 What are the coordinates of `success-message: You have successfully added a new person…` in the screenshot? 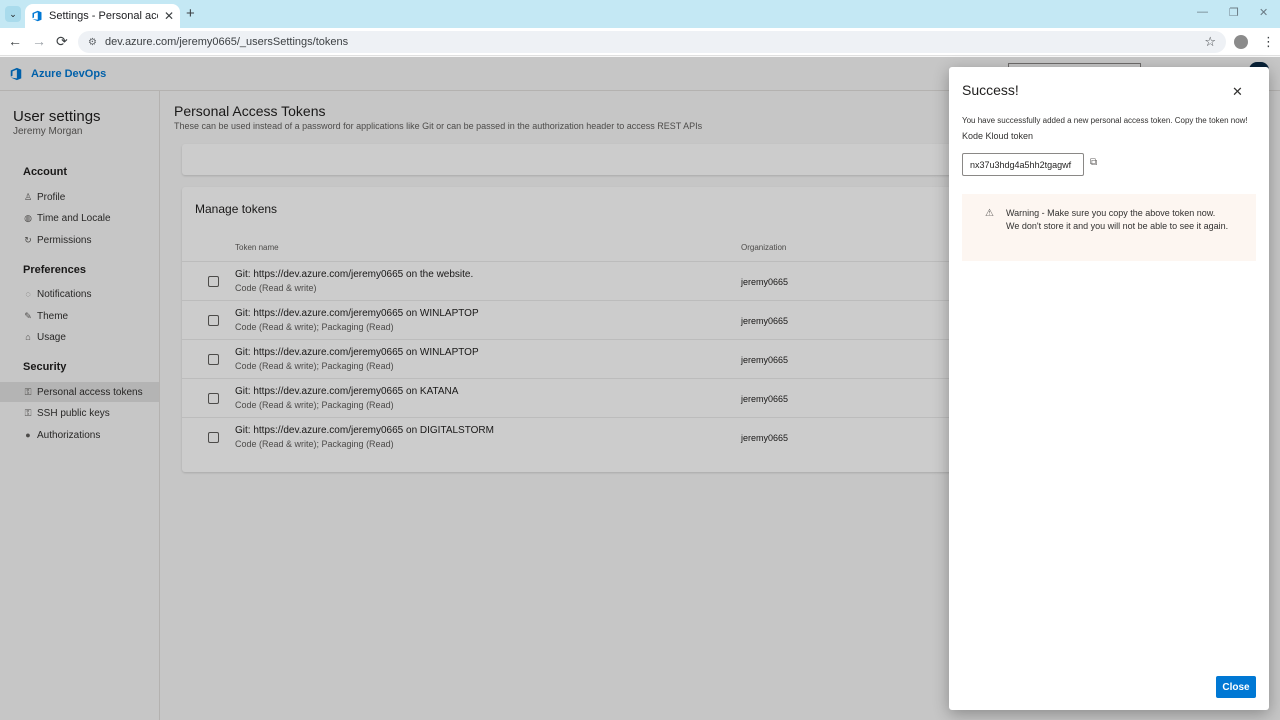 It's located at (1105, 120).